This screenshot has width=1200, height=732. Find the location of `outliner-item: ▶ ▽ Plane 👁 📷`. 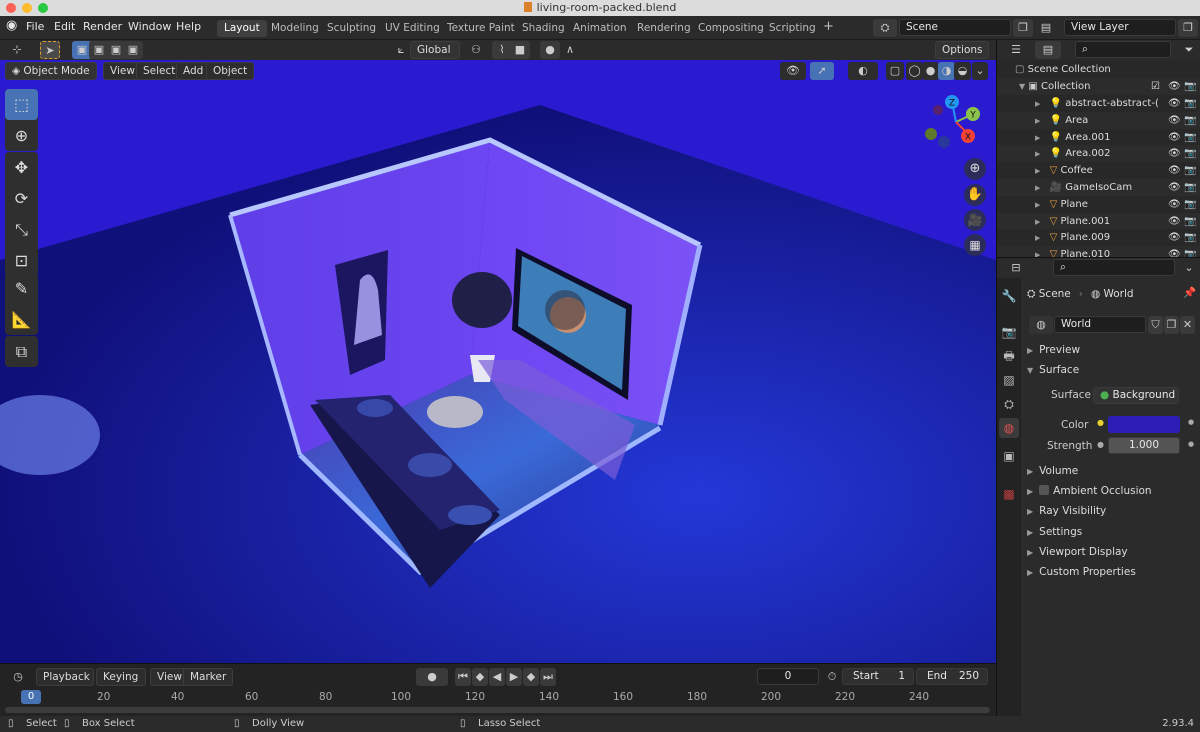

outliner-item: ▶ ▽ Plane 👁 📷 is located at coordinates (1098, 204).